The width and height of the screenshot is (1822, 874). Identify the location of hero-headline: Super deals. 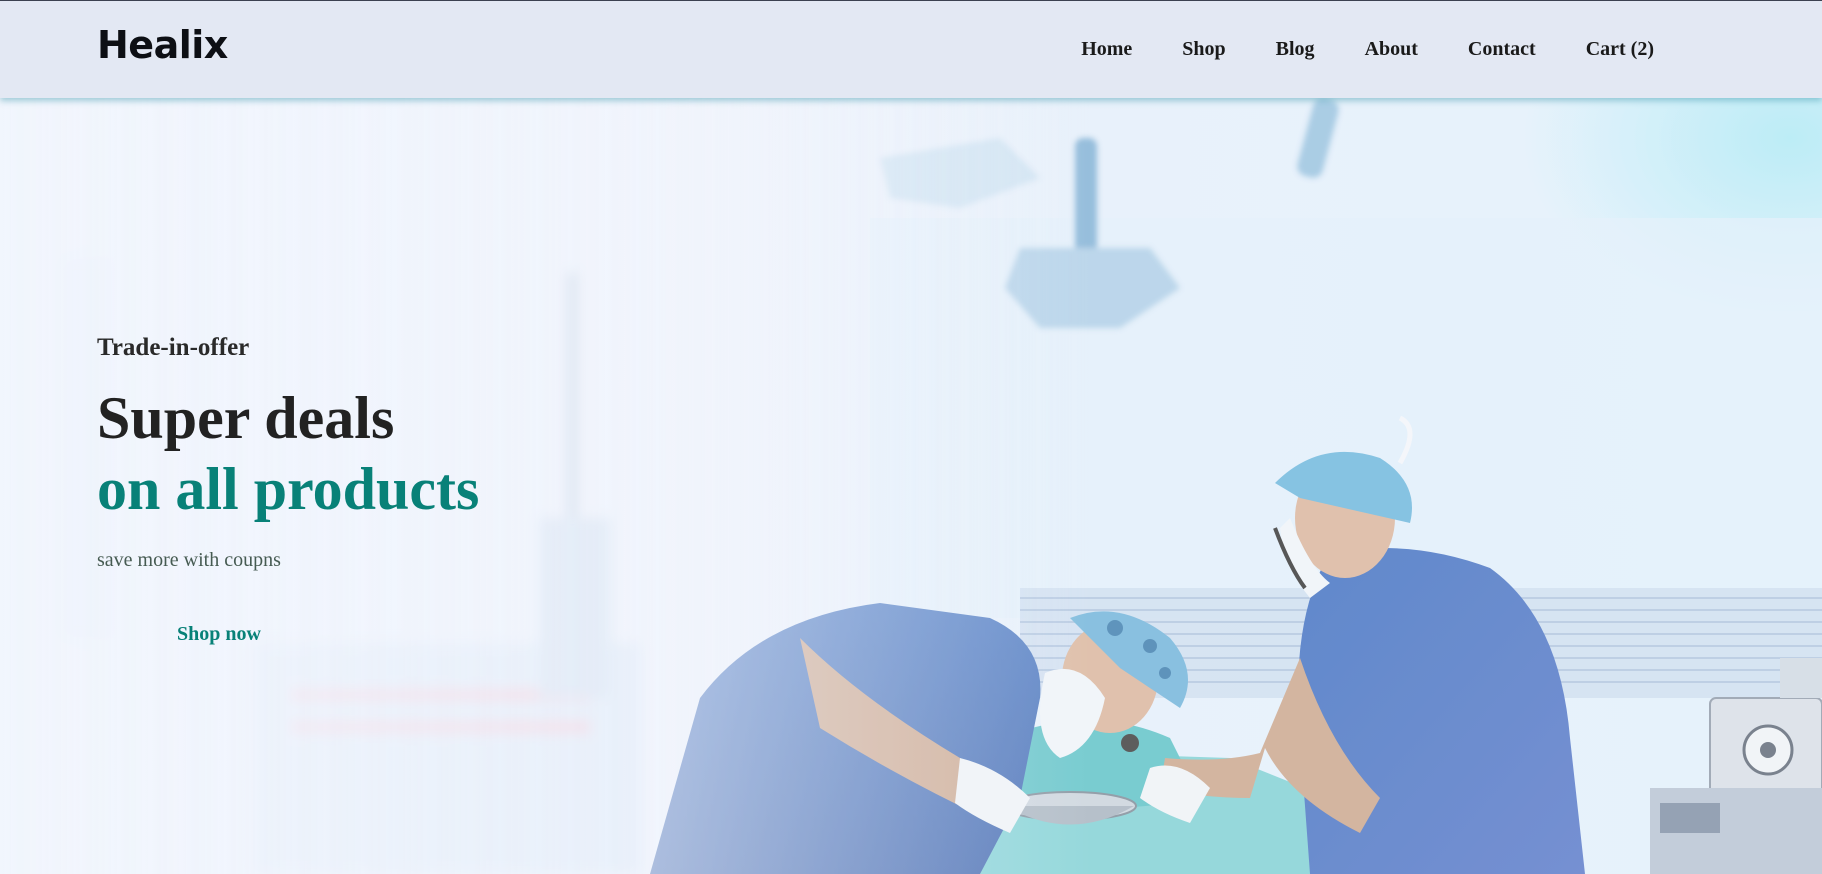
(246, 418).